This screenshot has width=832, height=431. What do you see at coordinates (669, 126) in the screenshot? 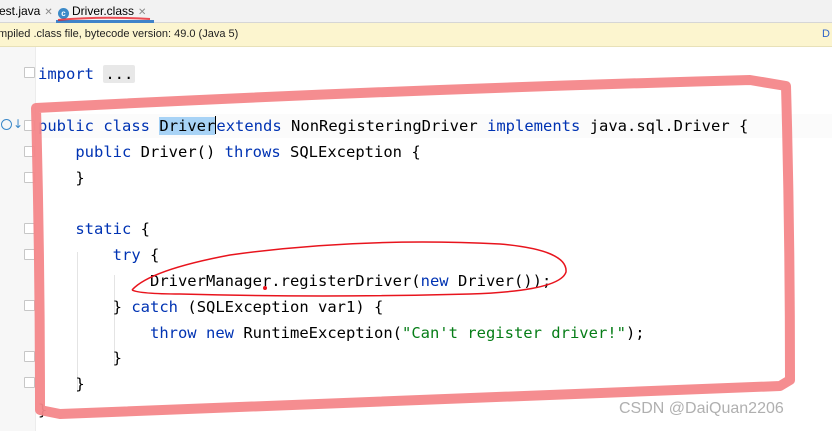
I see `identifier: java.sql.Driver {` at bounding box center [669, 126].